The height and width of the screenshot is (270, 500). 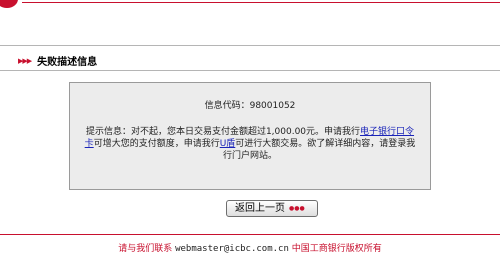 I want to click on footer: 请与我们联系 webmaster@icbc.com.cn 中国工商银行版权所有, so click(x=250, y=247).